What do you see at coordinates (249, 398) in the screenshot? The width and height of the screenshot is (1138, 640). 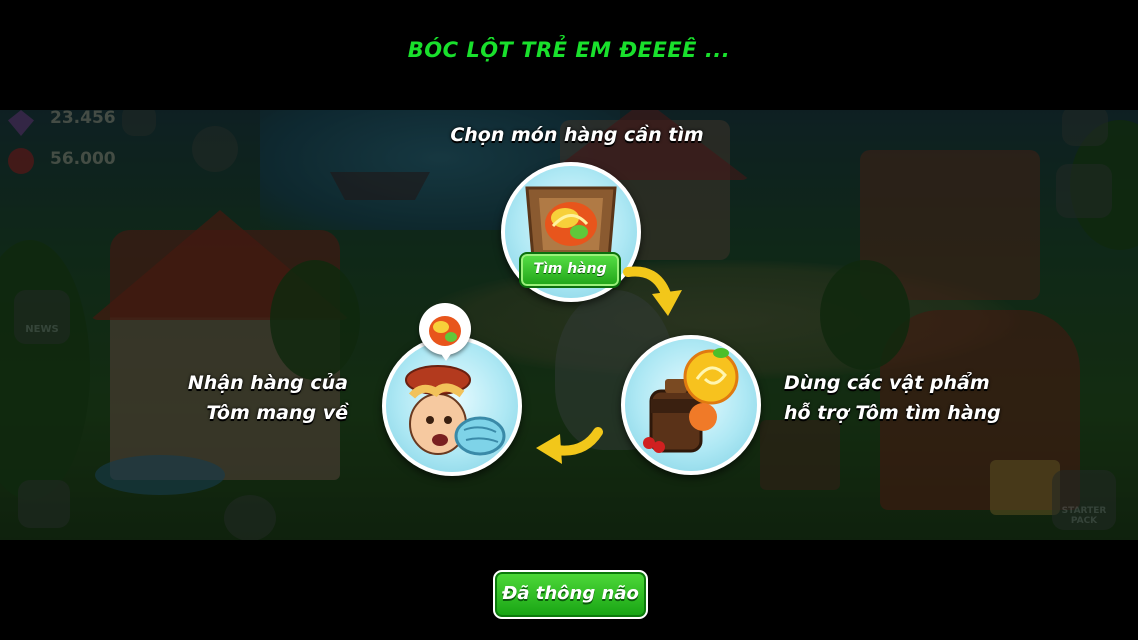 I see `step3-caption: Nhận hàng của Tôm mang về` at bounding box center [249, 398].